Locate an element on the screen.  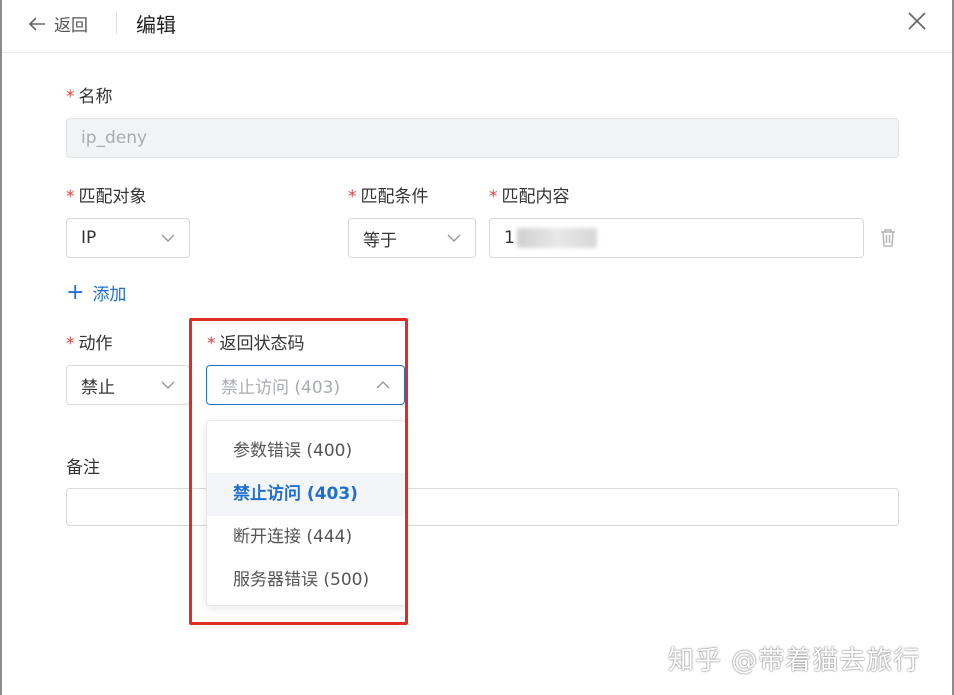
plus-icon: + is located at coordinates (75, 292).